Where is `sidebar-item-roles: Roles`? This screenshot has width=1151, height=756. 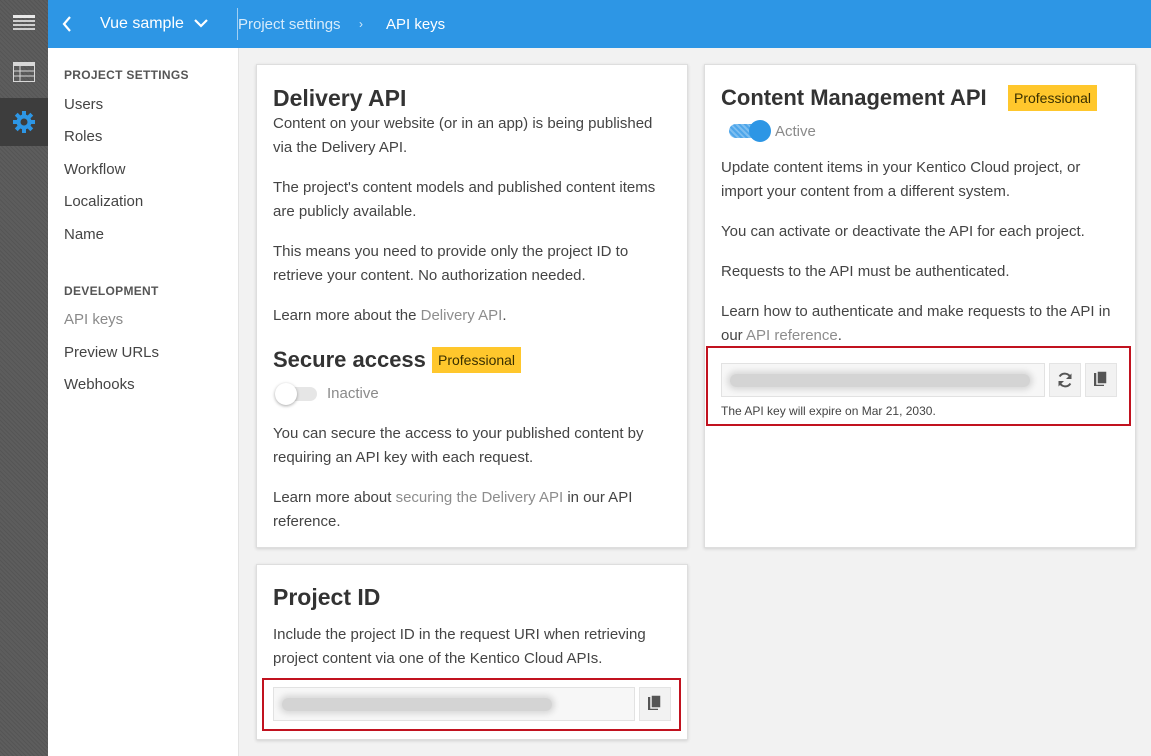
sidebar-item-roles: Roles is located at coordinates (83, 136).